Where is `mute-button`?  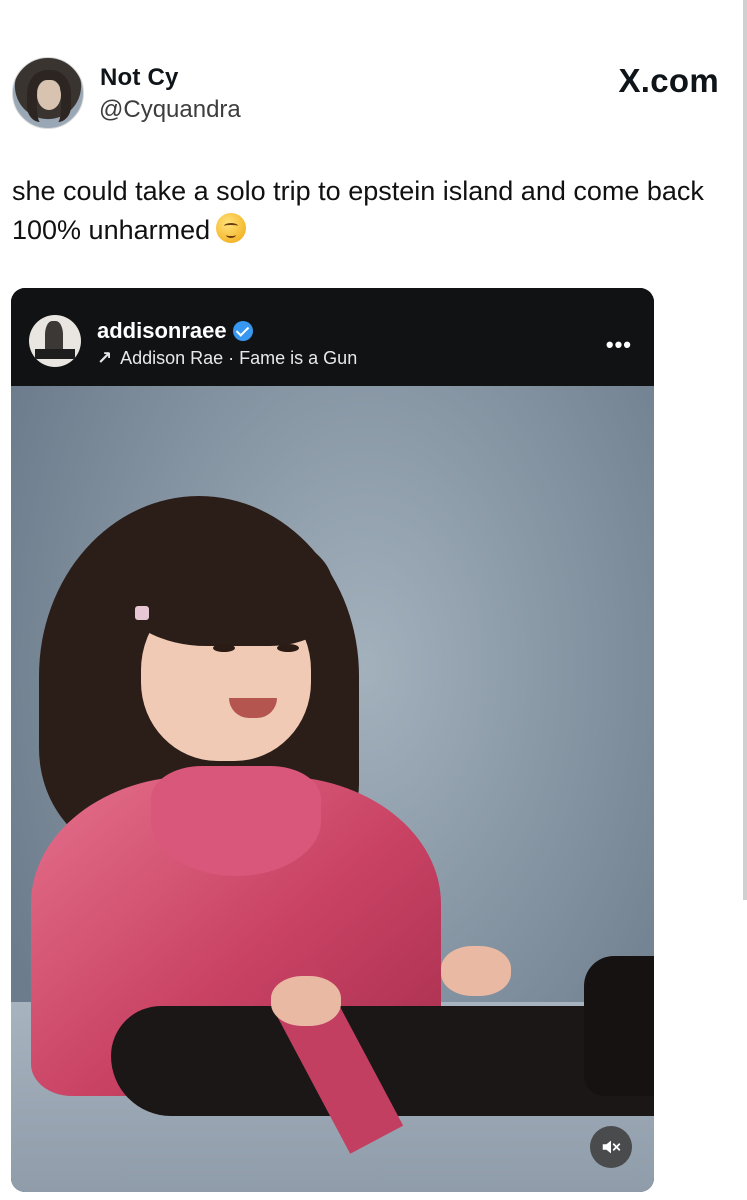
mute-button is located at coordinates (611, 1147).